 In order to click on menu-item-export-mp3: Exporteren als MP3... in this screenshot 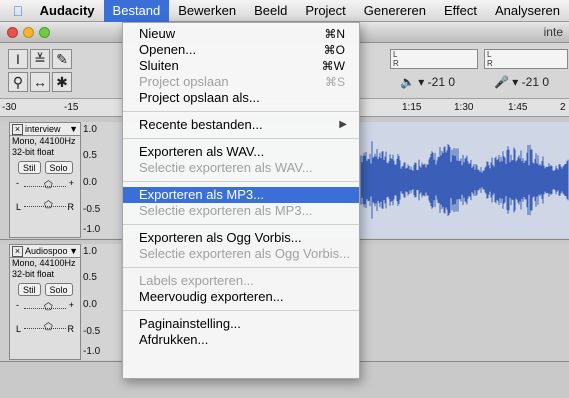, I will do `click(241, 195)`.